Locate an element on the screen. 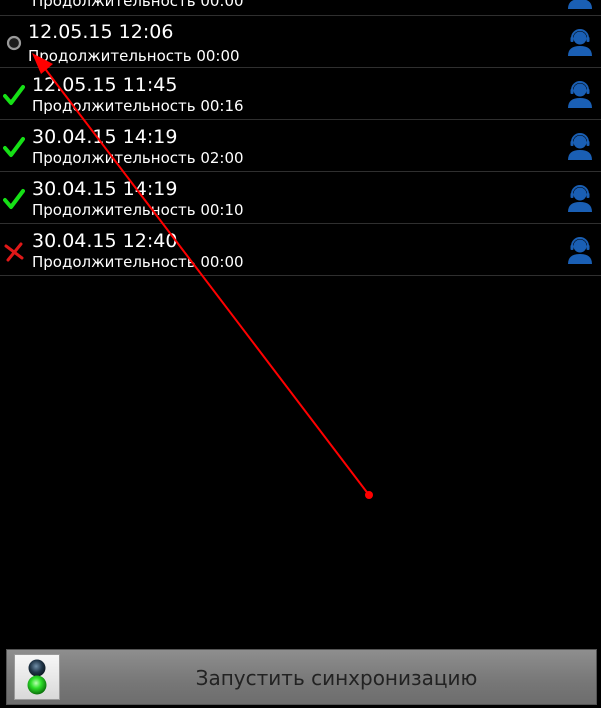 This screenshot has width=601, height=708. red-cross-icon is located at coordinates (14, 252).